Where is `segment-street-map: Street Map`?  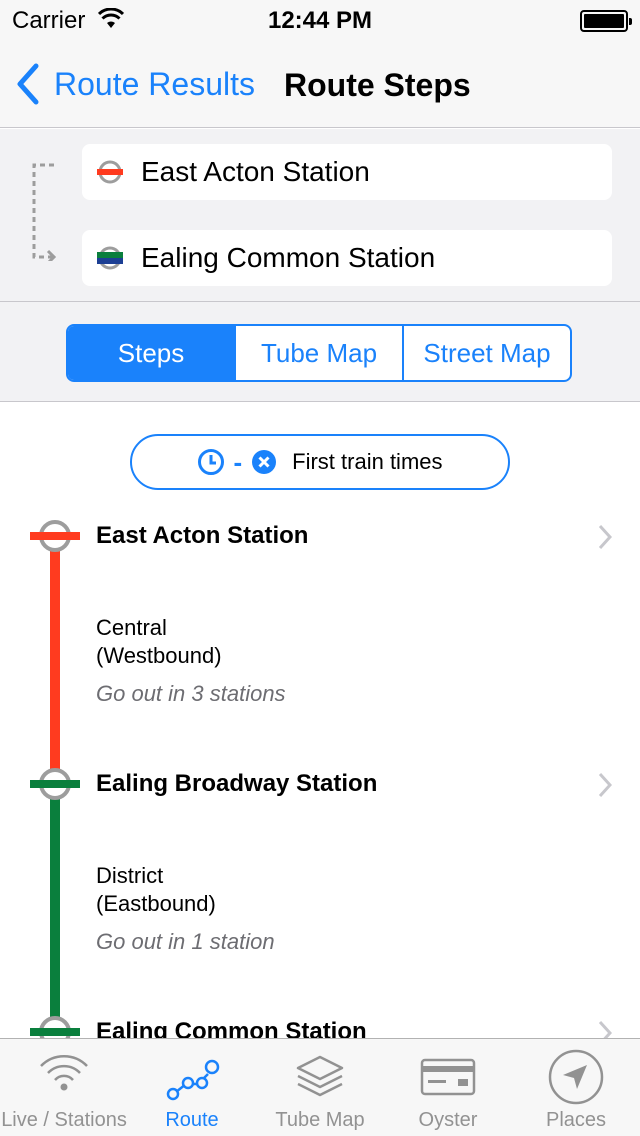 segment-street-map: Street Map is located at coordinates (487, 353).